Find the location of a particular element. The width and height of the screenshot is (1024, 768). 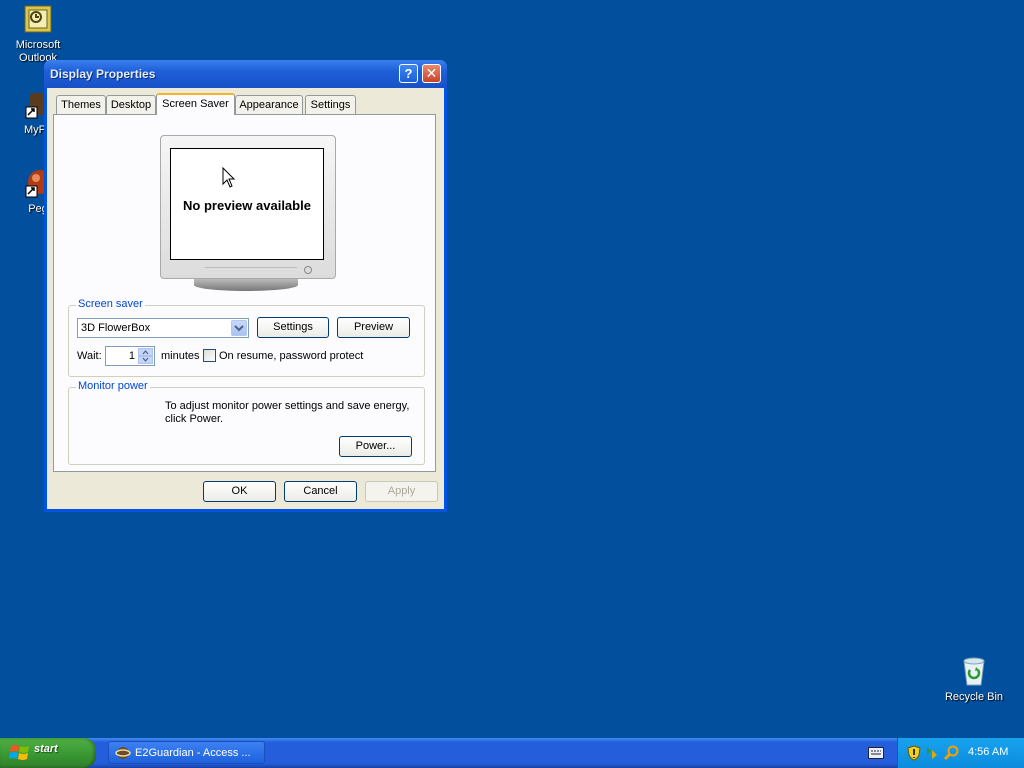

ok-button: OK is located at coordinates (239, 491).